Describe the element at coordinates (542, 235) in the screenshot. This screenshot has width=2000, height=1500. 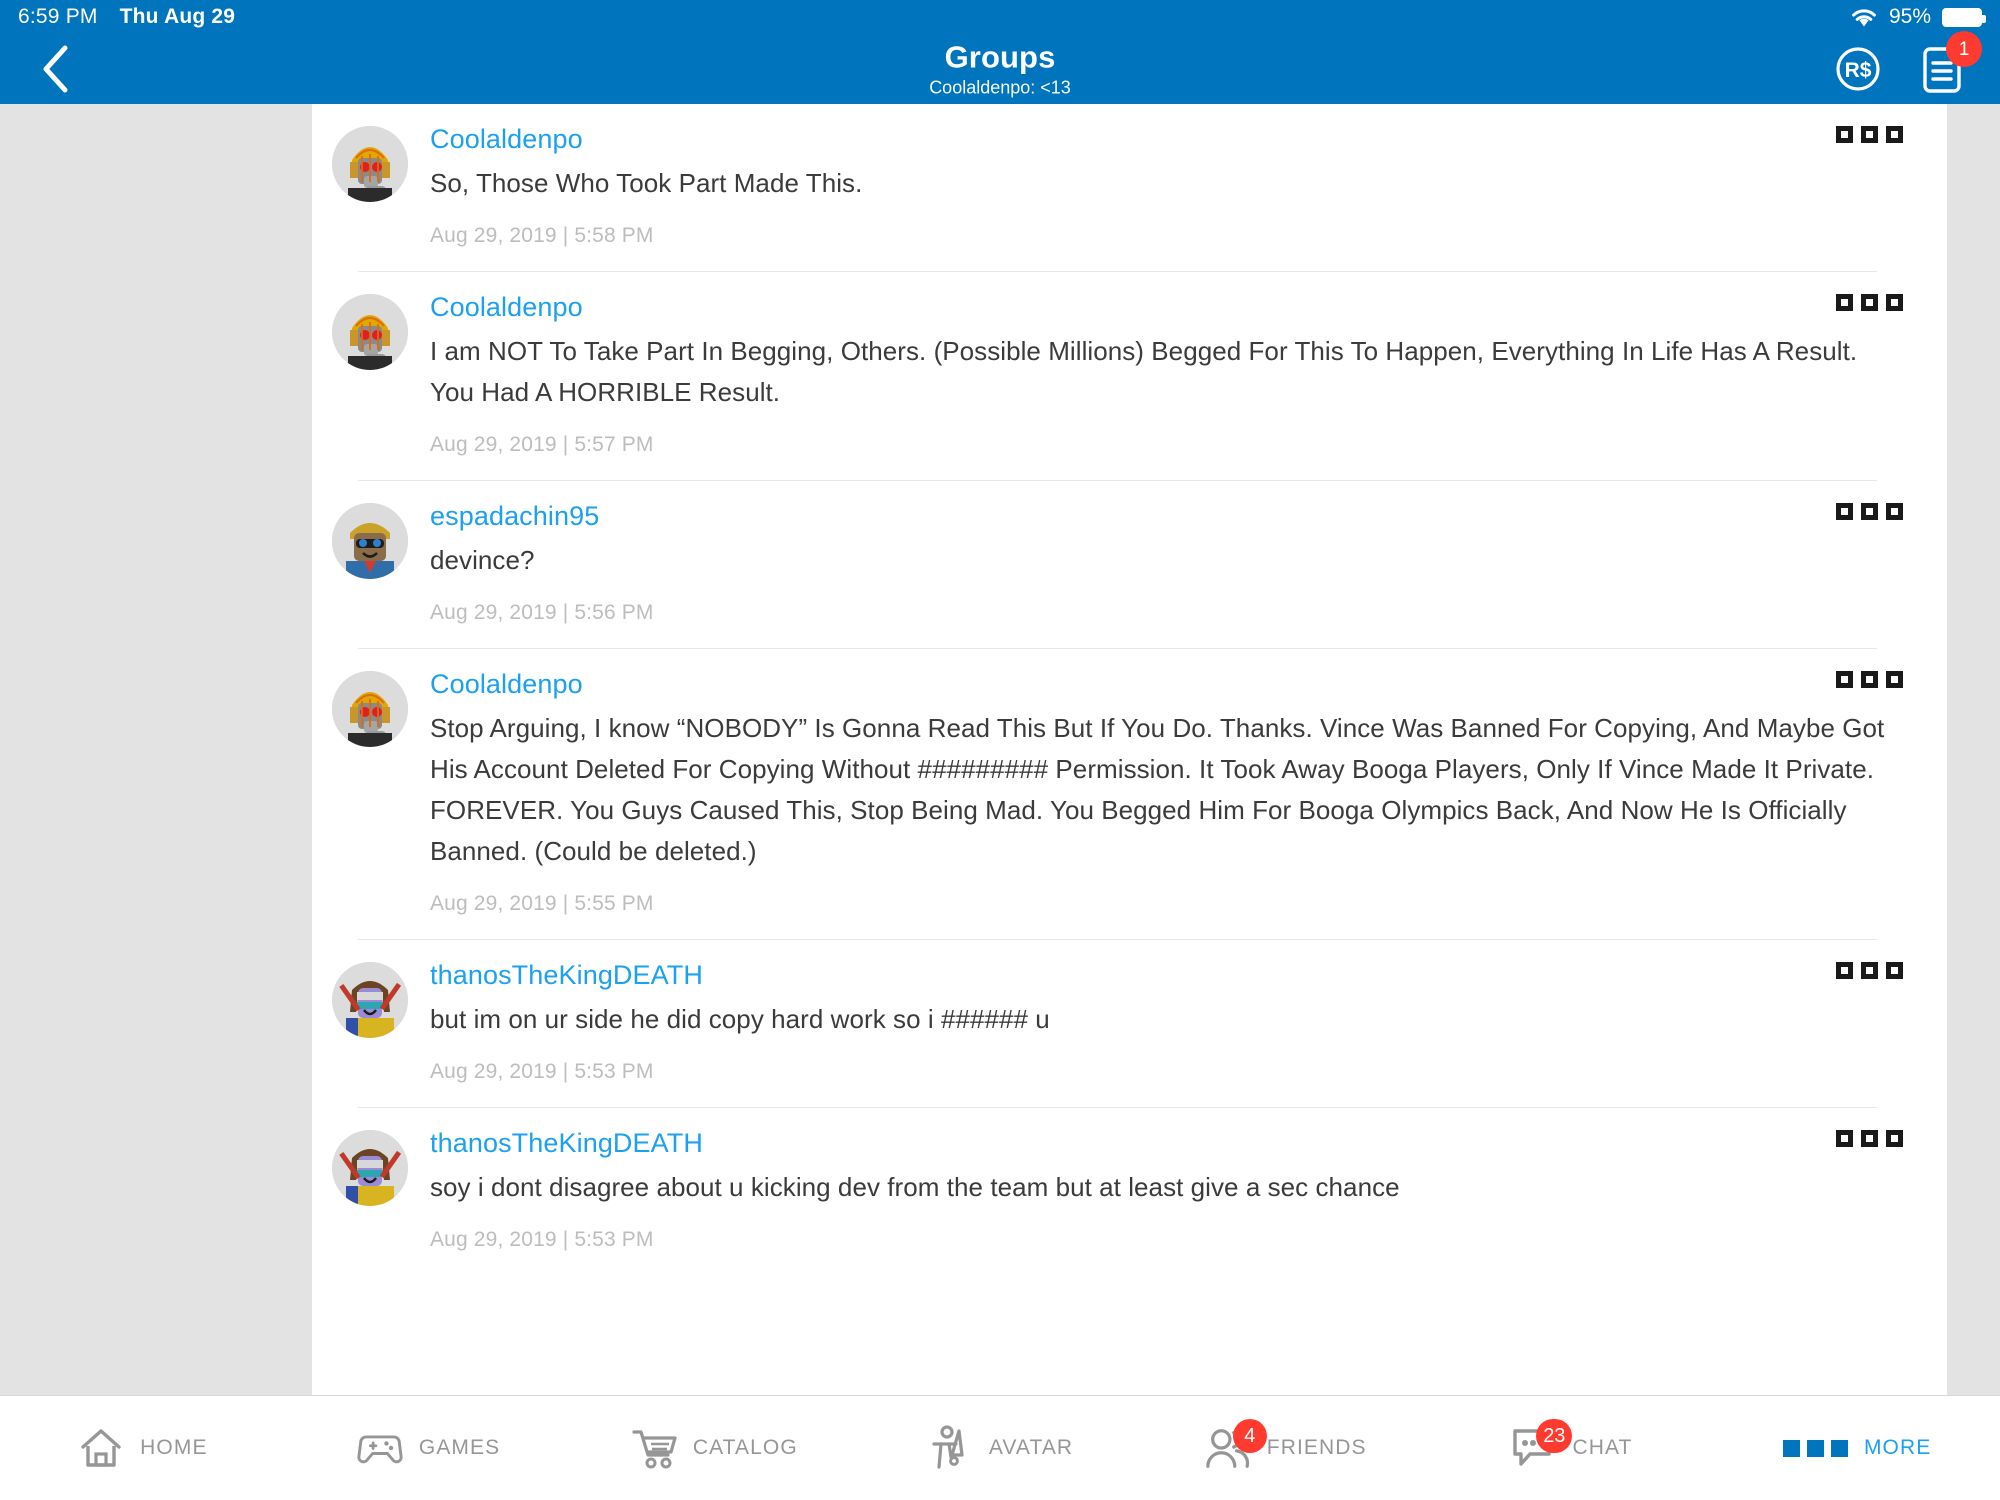
I see `post-timestamp: Aug 29, 2019 | 5:58 PM` at that location.